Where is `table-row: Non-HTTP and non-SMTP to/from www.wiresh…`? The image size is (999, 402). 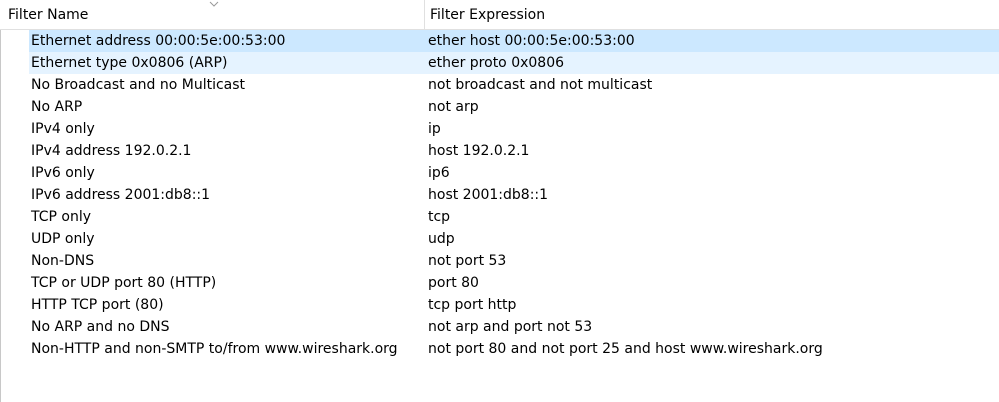
table-row: Non-HTTP and non-SMTP to/from www.wiresh… is located at coordinates (499, 349).